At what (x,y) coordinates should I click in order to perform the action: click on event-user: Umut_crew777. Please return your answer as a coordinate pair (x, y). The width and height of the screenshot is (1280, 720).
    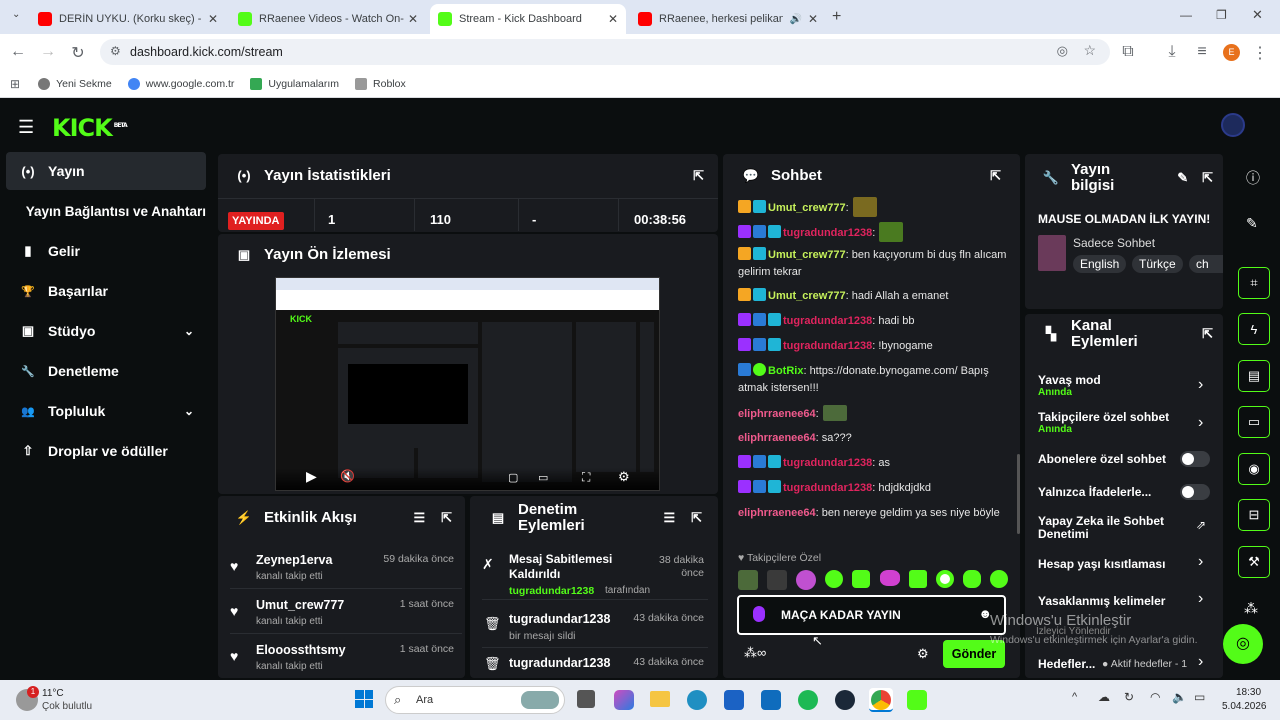
    Looking at the image, I should click on (300, 605).